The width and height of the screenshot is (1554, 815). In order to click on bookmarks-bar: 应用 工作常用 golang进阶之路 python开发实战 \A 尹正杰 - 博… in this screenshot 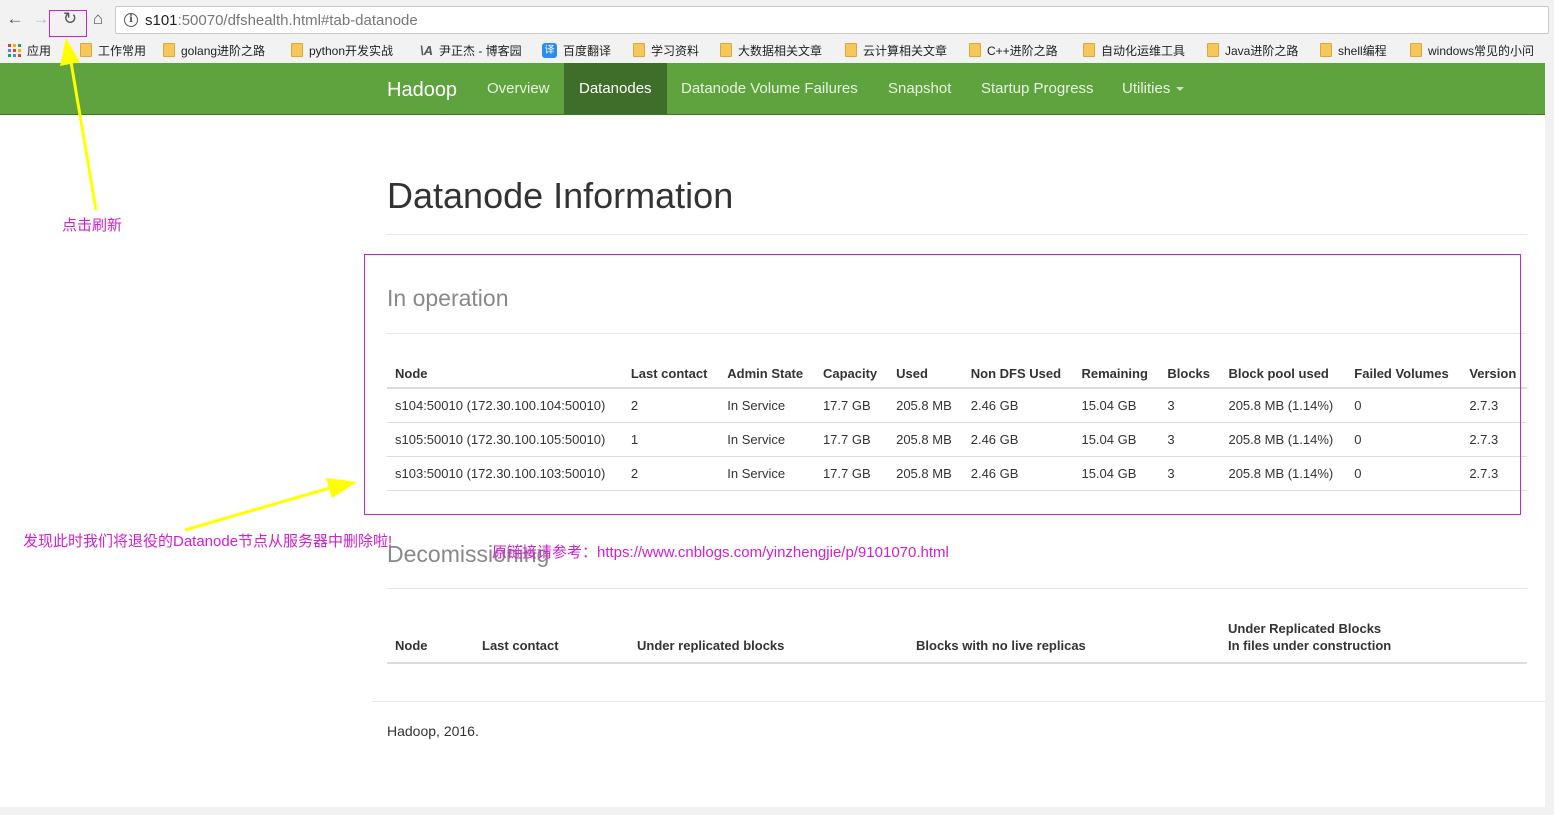, I will do `click(777, 50)`.